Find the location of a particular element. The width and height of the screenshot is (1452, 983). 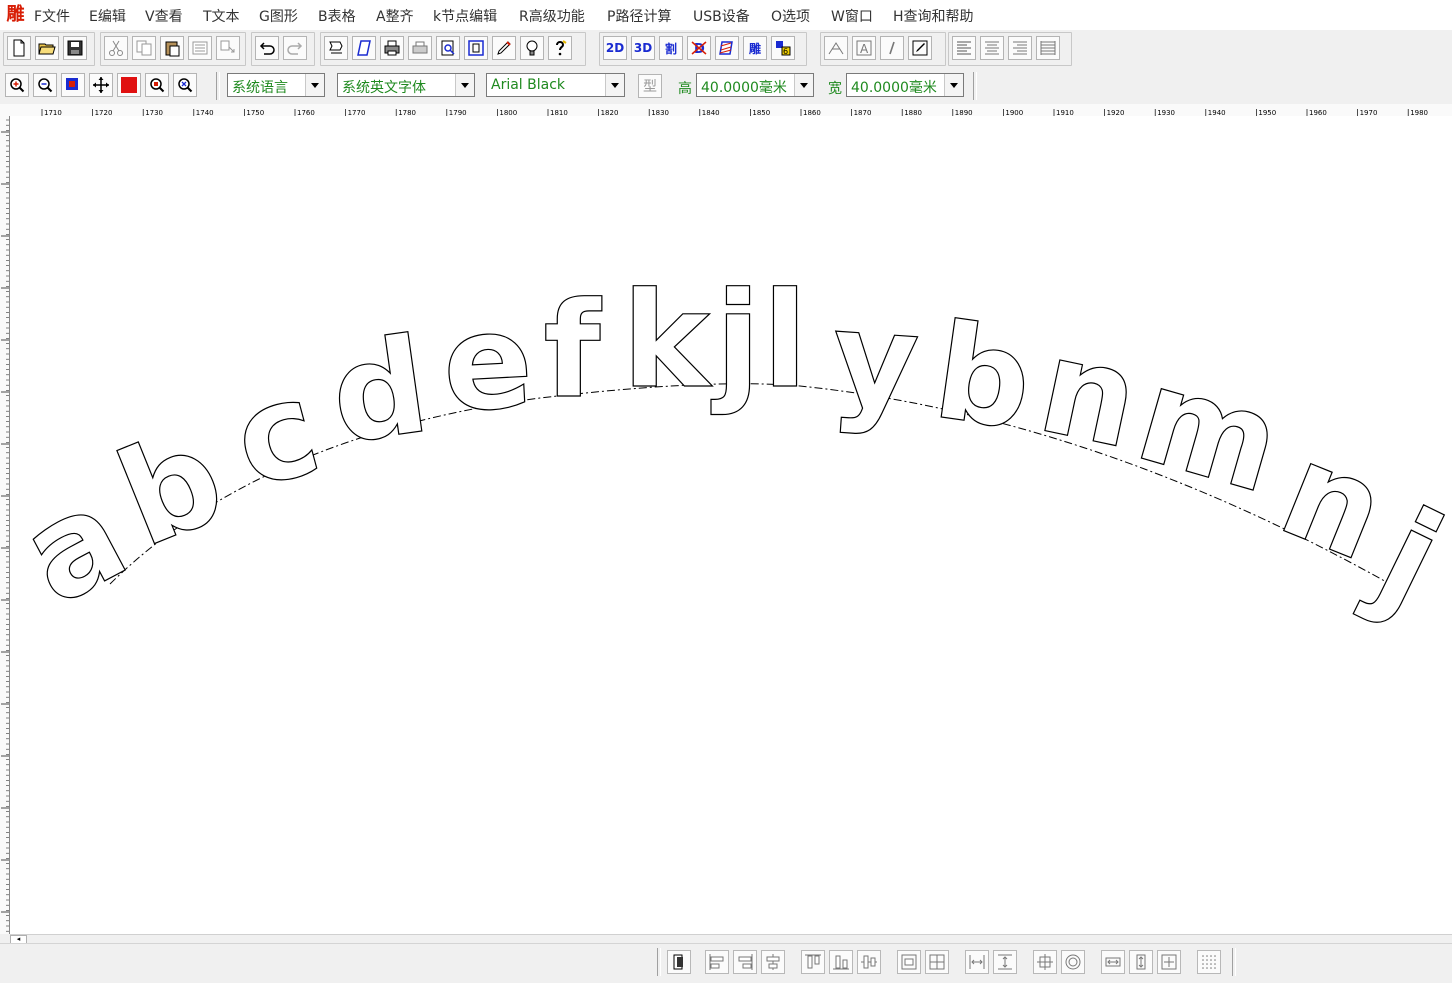

print-setup-icon is located at coordinates (420, 47).